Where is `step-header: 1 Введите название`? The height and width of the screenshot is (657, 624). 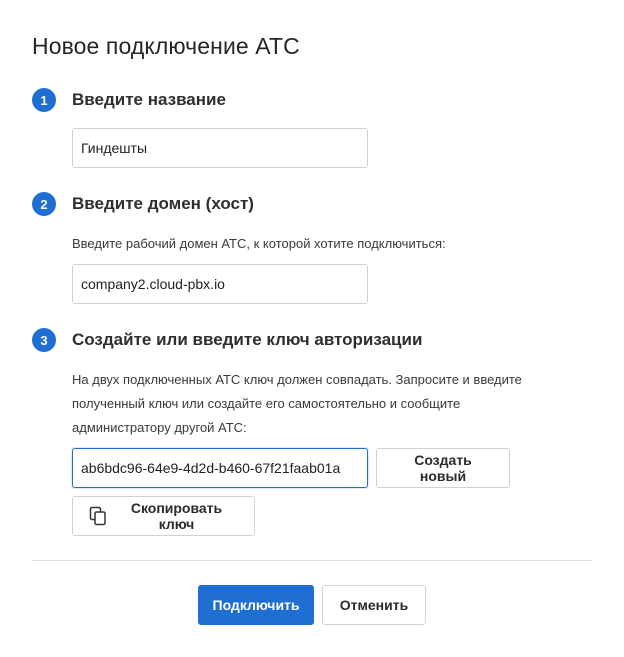 step-header: 1 Введите название is located at coordinates (312, 100).